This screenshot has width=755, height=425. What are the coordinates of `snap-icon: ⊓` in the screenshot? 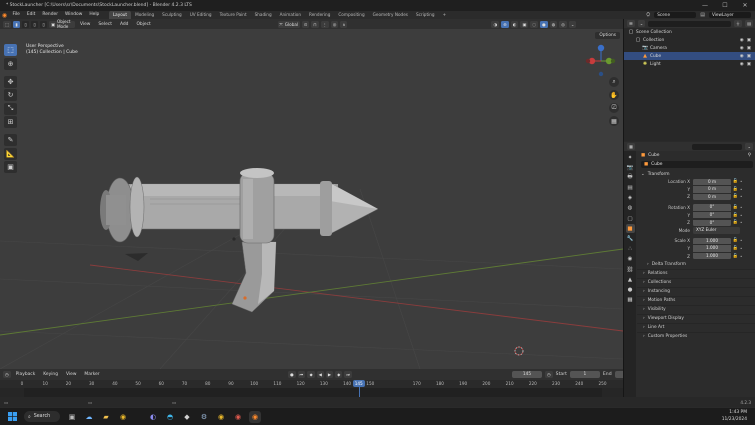 It's located at (315, 24).